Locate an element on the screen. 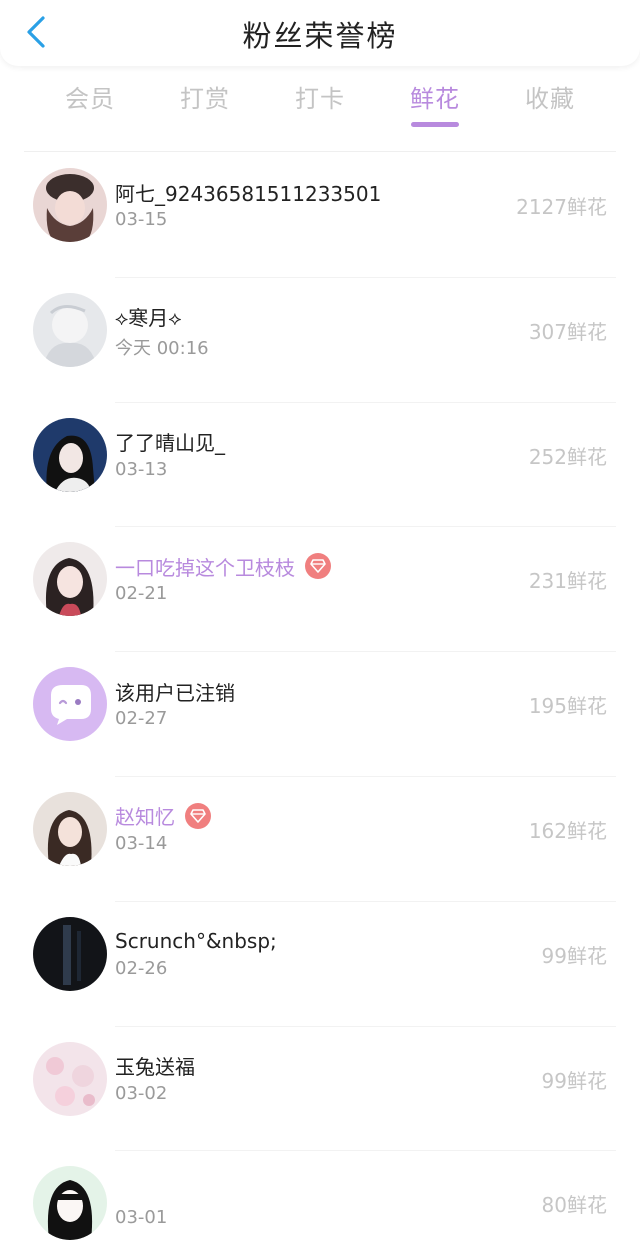 The image size is (640, 1260). list-item: ⟡寒月⟡ 今天 00:16 307鲜花 is located at coordinates (320, 340).